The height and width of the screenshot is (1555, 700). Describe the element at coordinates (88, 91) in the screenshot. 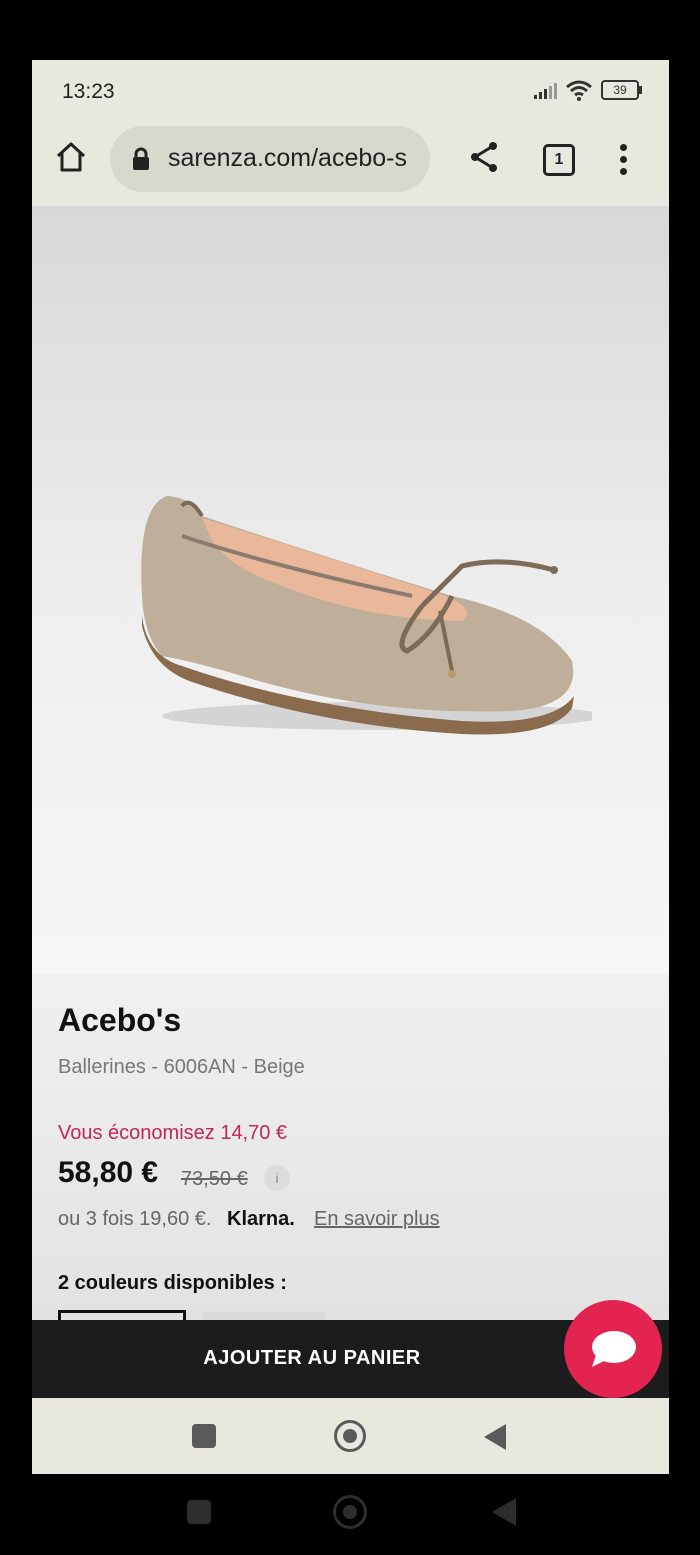

I see `status-time: 13:23` at that location.